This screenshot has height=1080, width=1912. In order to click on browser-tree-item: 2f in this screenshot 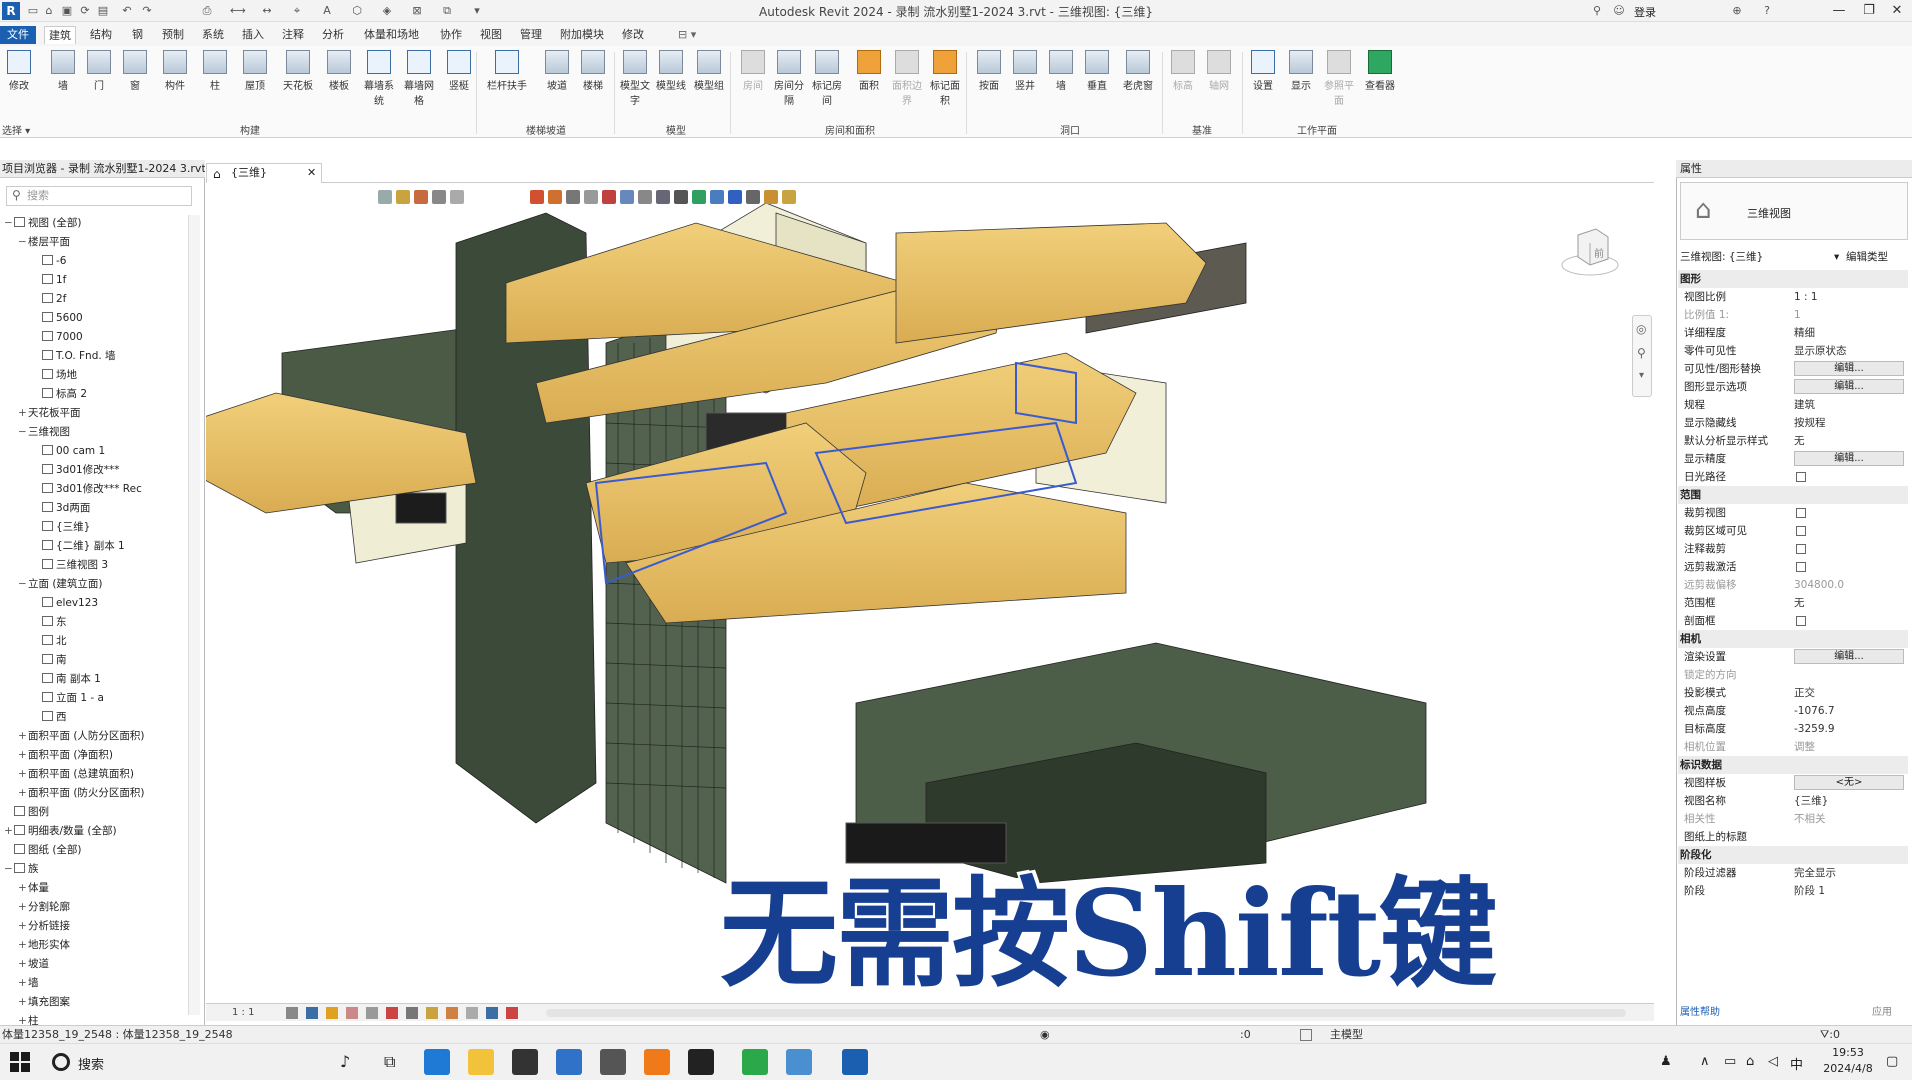, I will do `click(49, 299)`.